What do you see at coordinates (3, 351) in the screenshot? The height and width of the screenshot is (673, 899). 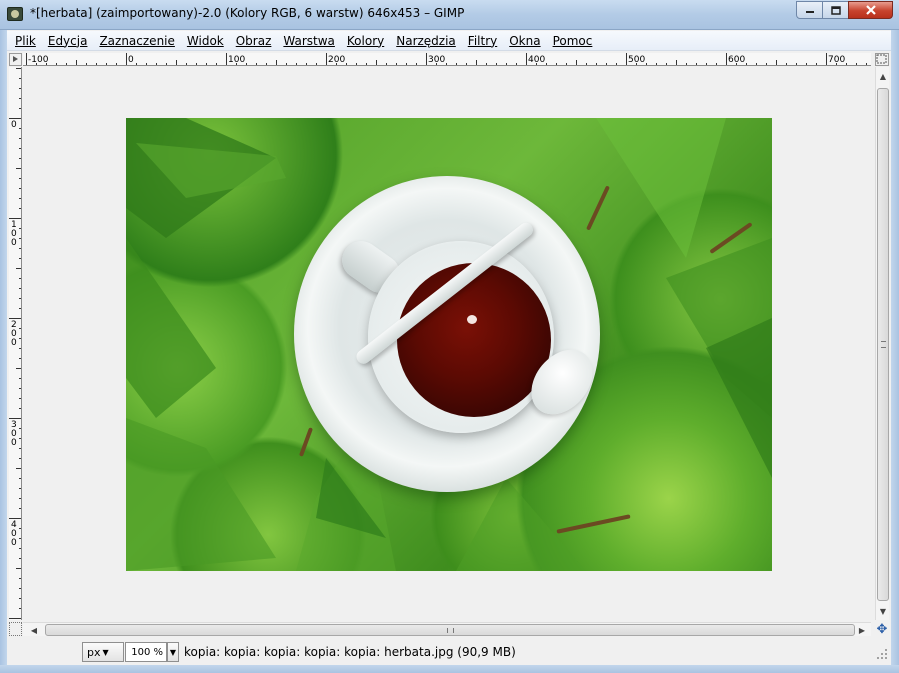 I see `window-frame-left` at bounding box center [3, 351].